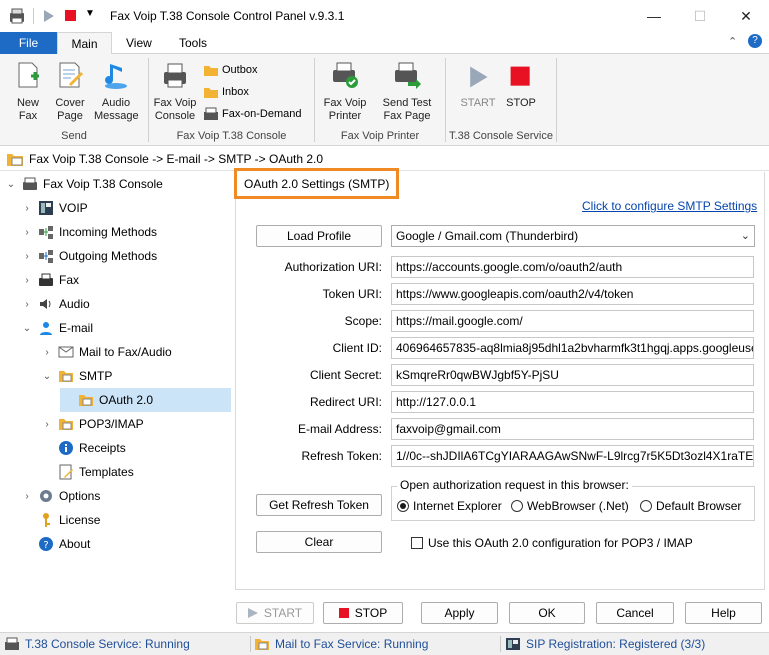 The image size is (769, 655). I want to click on tree-item-smtp: ⌄ SMTP, so click(76, 376).